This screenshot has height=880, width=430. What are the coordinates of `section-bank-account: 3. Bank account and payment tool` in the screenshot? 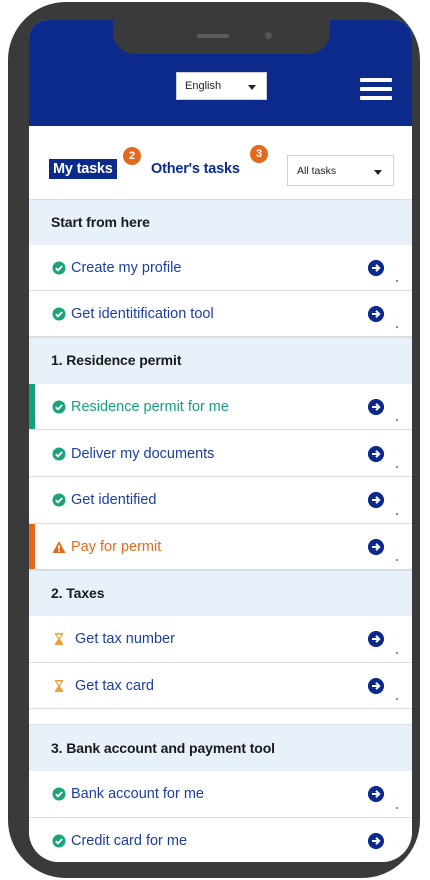 It's located at (220, 747).